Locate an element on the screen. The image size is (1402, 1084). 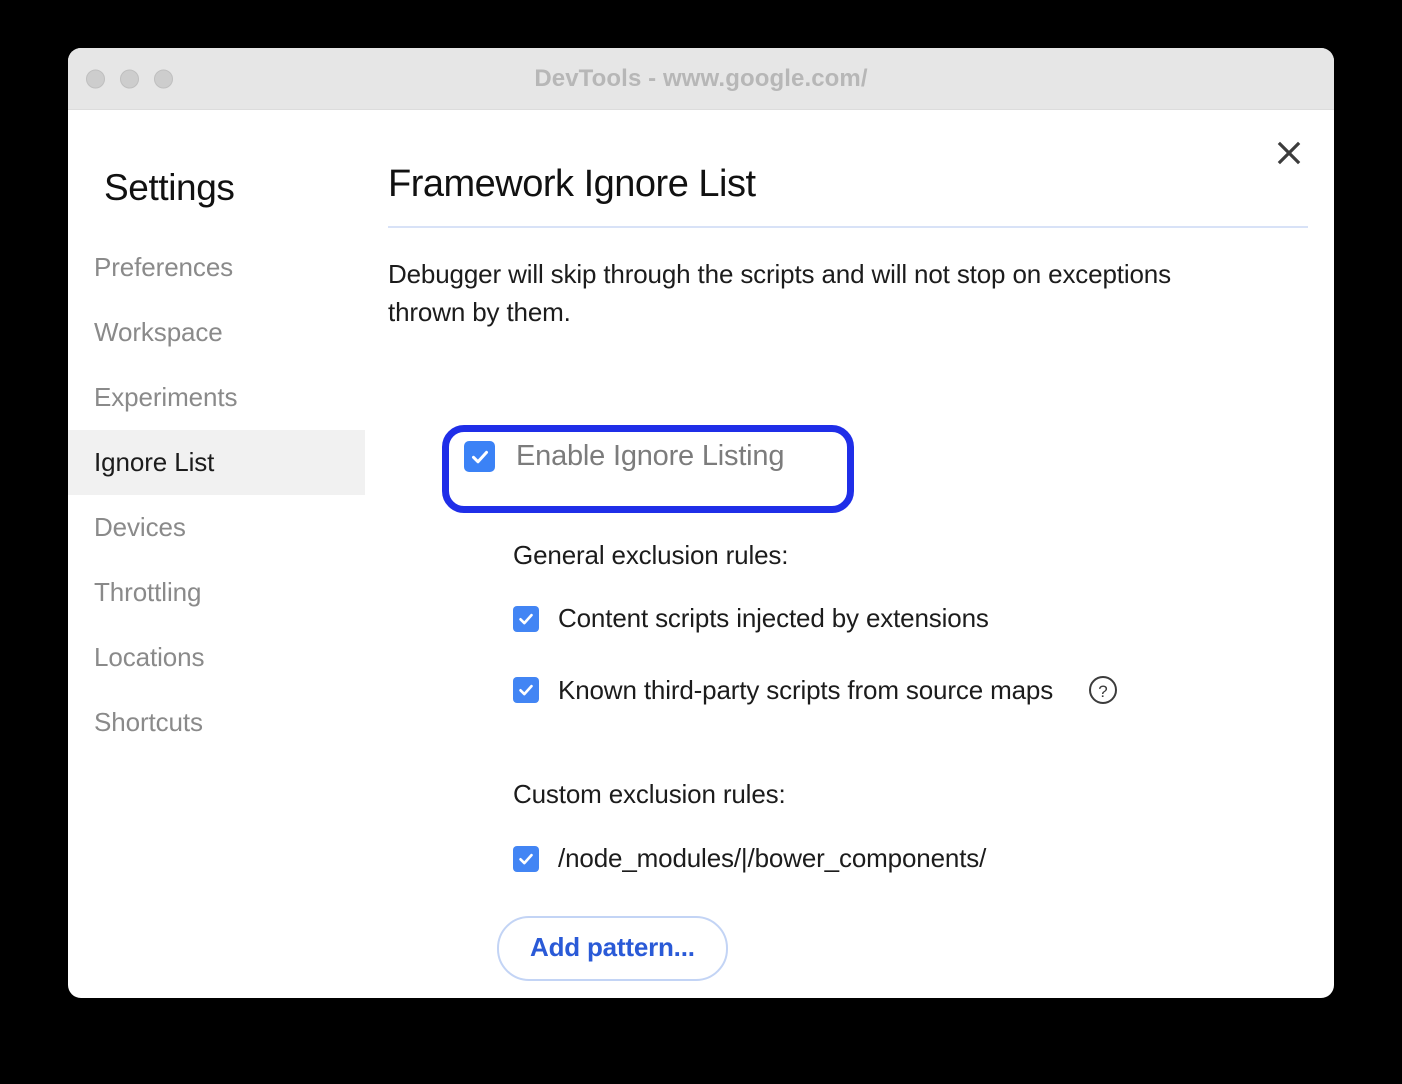
sidebar-item-experiments: Experiments is located at coordinates (216, 397).